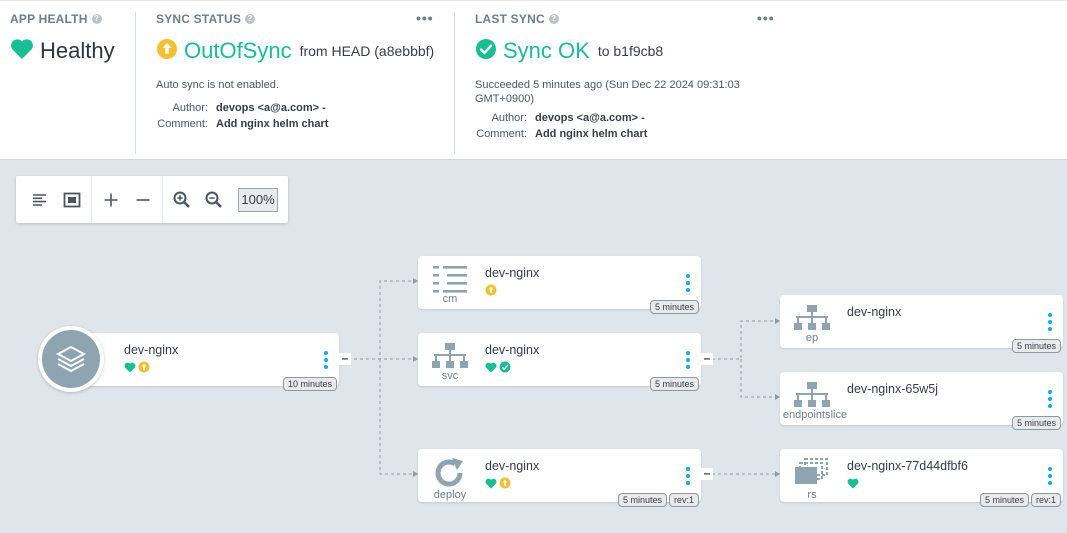 The width and height of the screenshot is (1067, 533). What do you see at coordinates (893, 389) in the screenshot?
I see `node-name: dev-nginx-65w5j` at bounding box center [893, 389].